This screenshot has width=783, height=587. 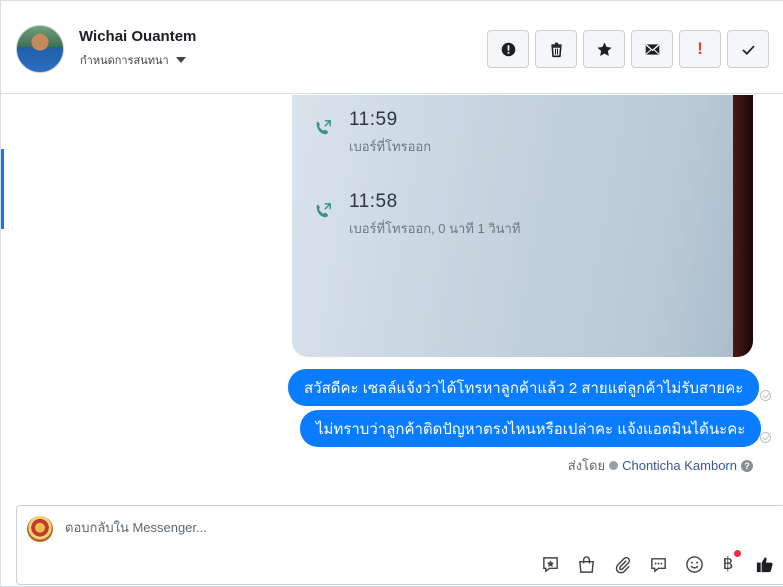 I want to click on call-time: 11:59, so click(x=373, y=119).